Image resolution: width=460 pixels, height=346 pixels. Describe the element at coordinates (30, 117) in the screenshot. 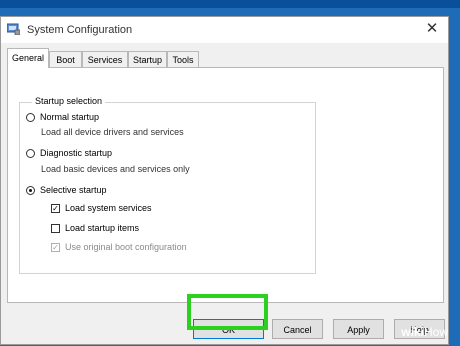

I see `normal-startup-radio` at that location.